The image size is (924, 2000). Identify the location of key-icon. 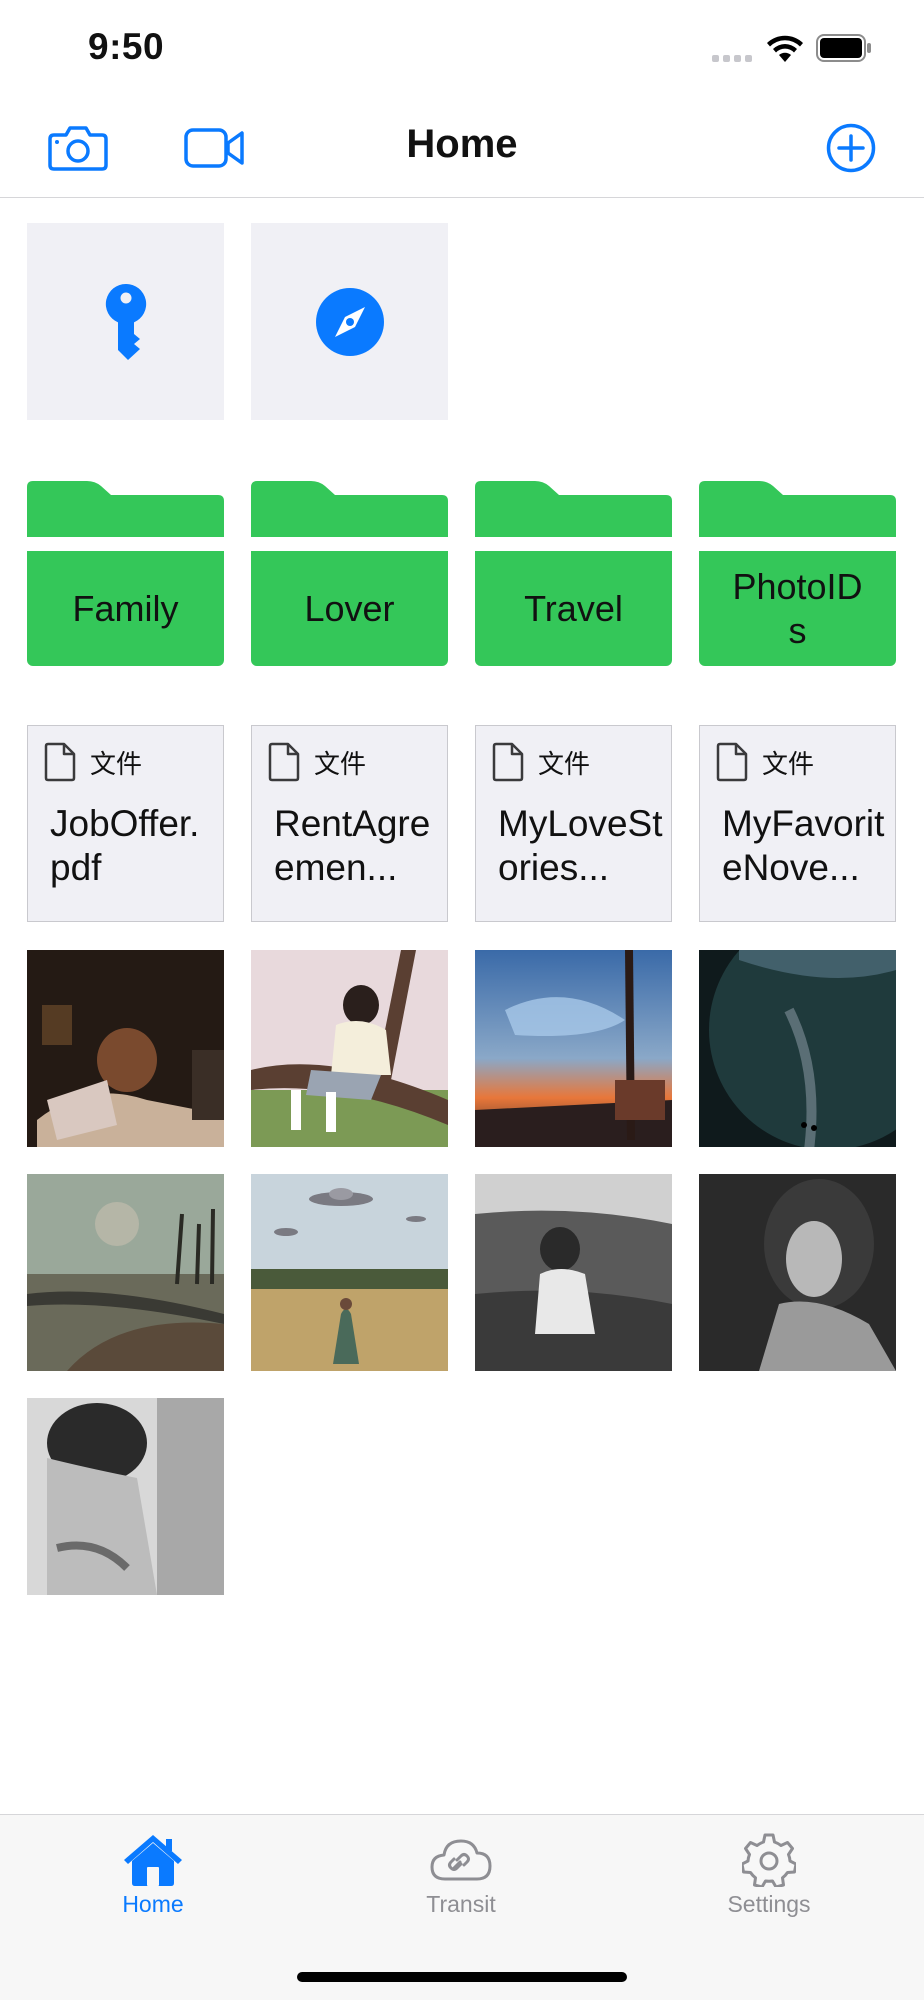
(125, 321).